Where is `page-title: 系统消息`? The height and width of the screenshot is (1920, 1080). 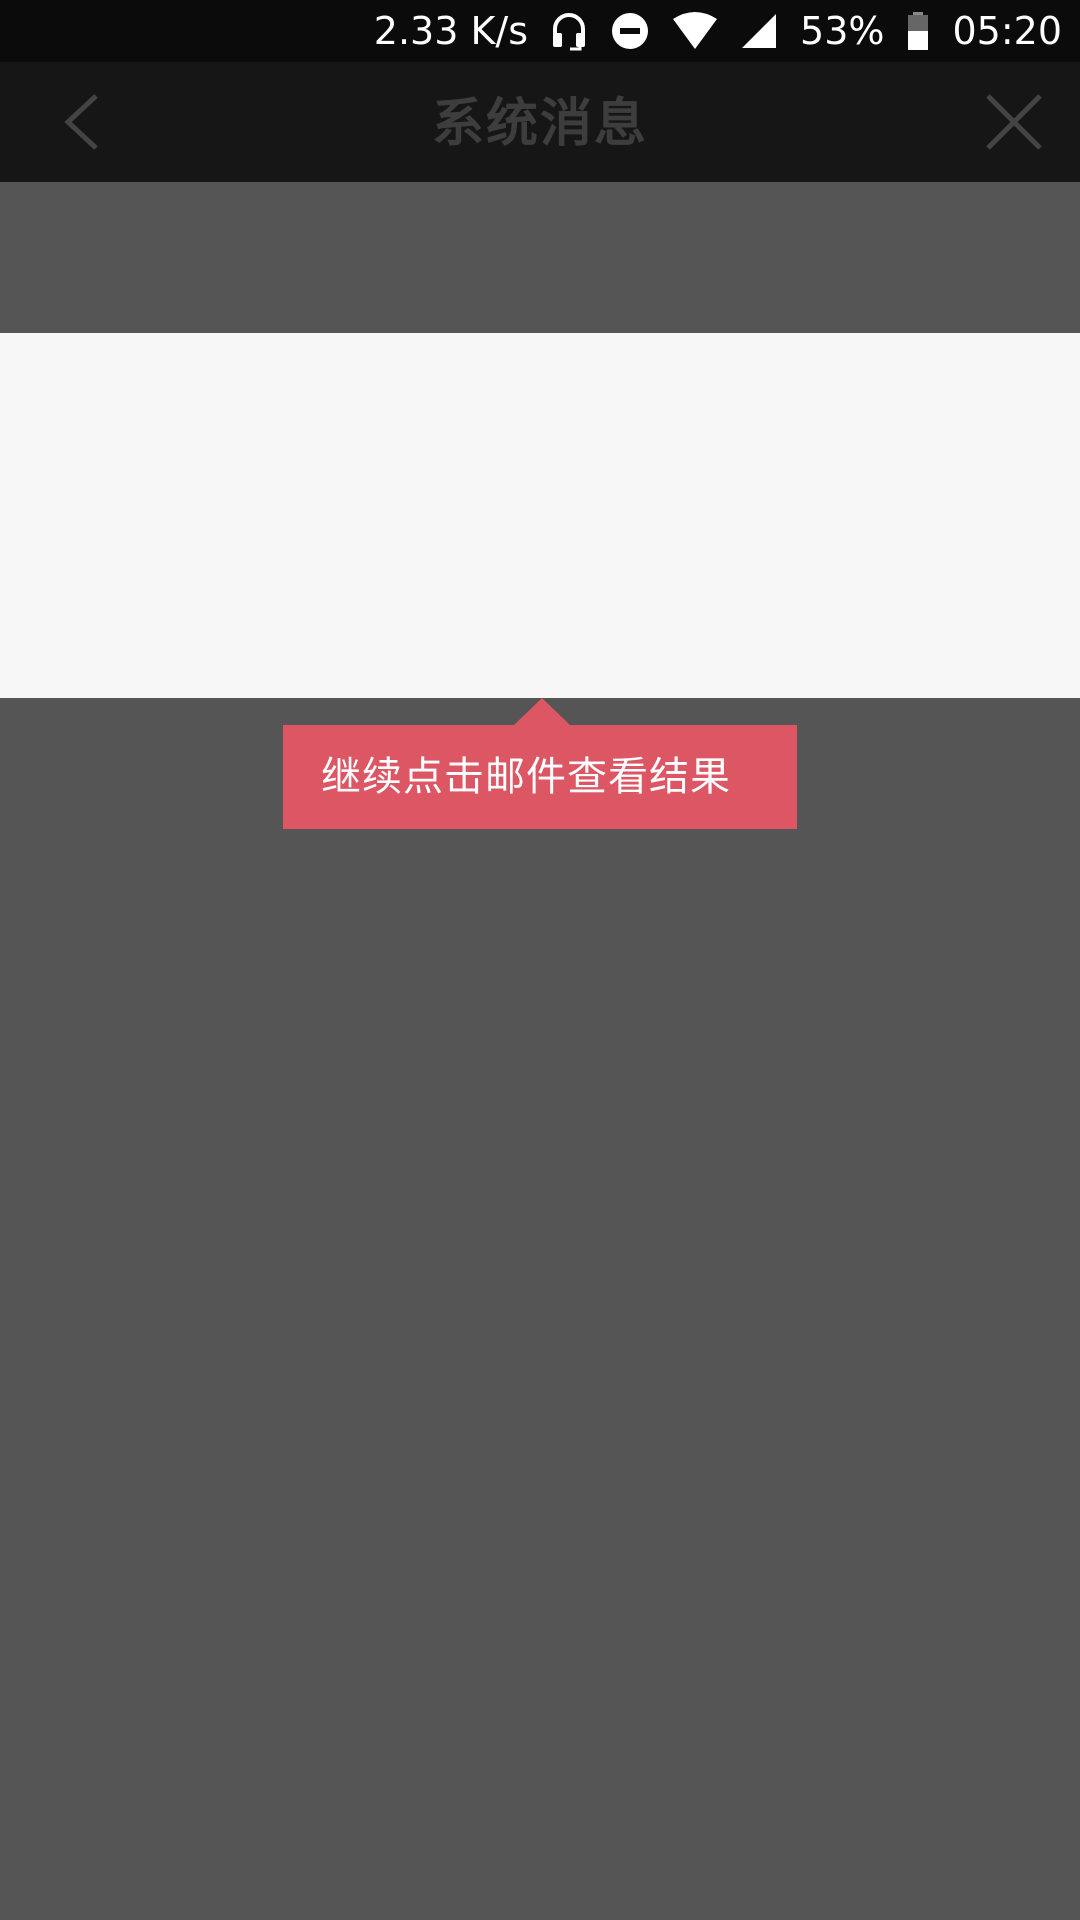
page-title: 系统消息 is located at coordinates (539, 124).